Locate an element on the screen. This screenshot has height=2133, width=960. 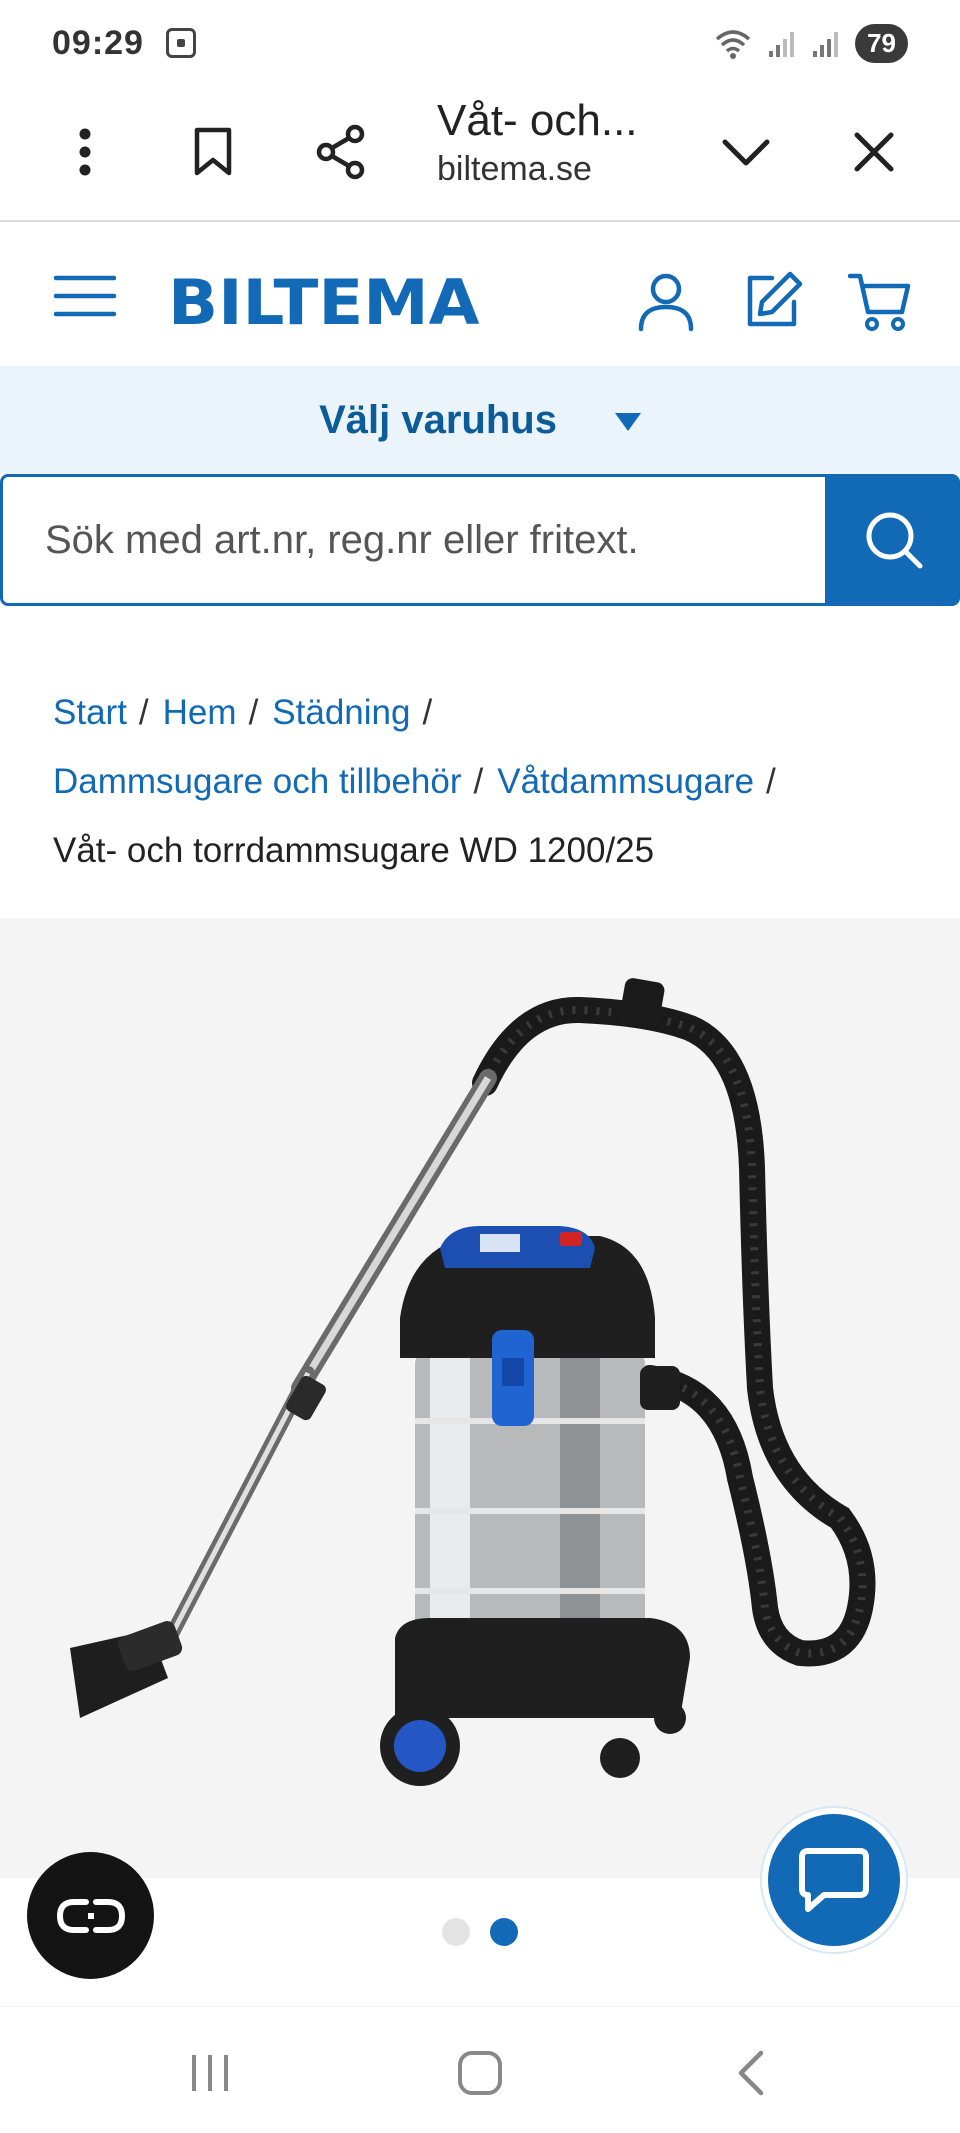
menu-icon is located at coordinates (85, 298).